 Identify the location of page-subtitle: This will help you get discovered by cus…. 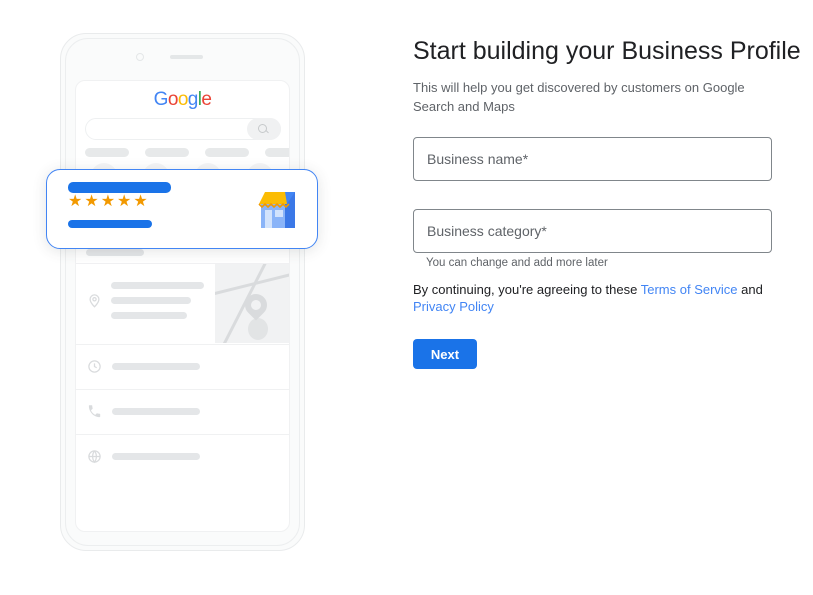
(579, 97).